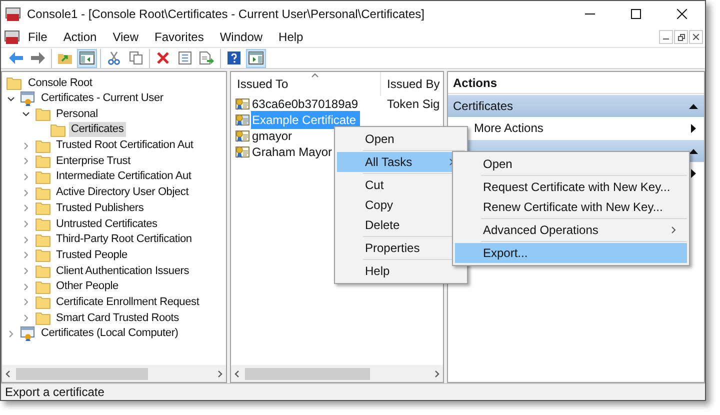 This screenshot has width=720, height=415. What do you see at coordinates (65, 58) in the screenshot?
I see `folder-up-icon` at bounding box center [65, 58].